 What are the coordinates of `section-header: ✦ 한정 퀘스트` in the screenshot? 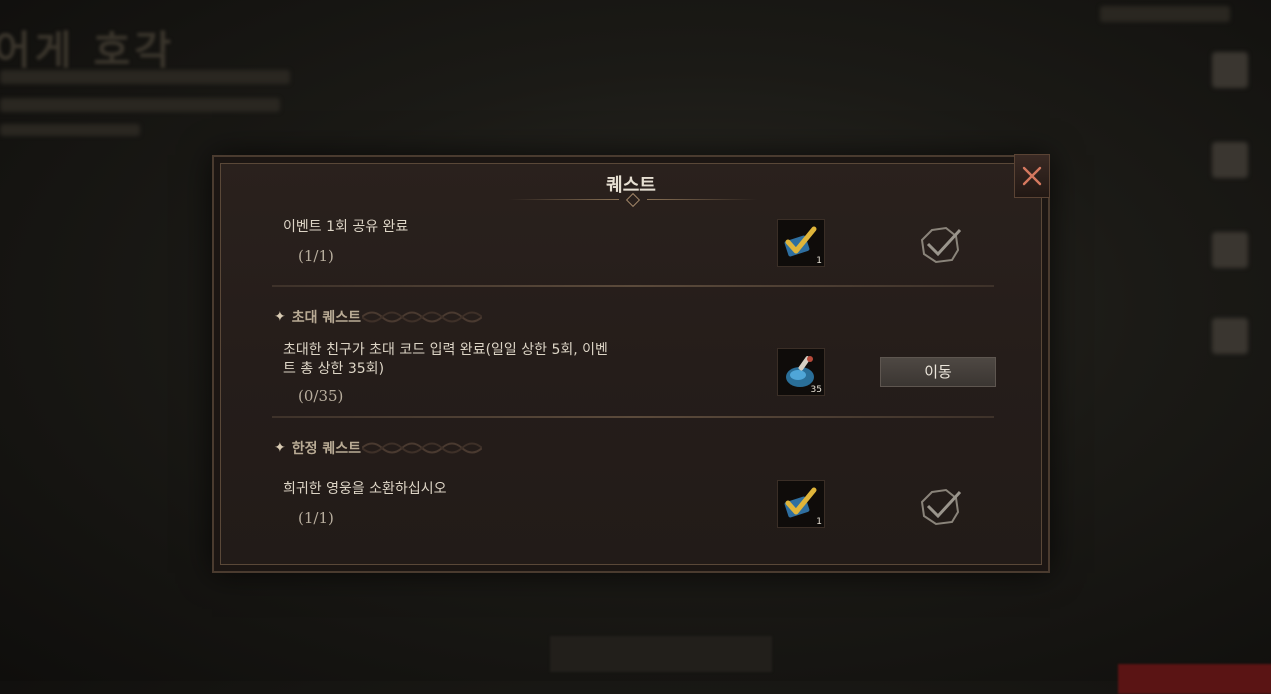 It's located at (378, 448).